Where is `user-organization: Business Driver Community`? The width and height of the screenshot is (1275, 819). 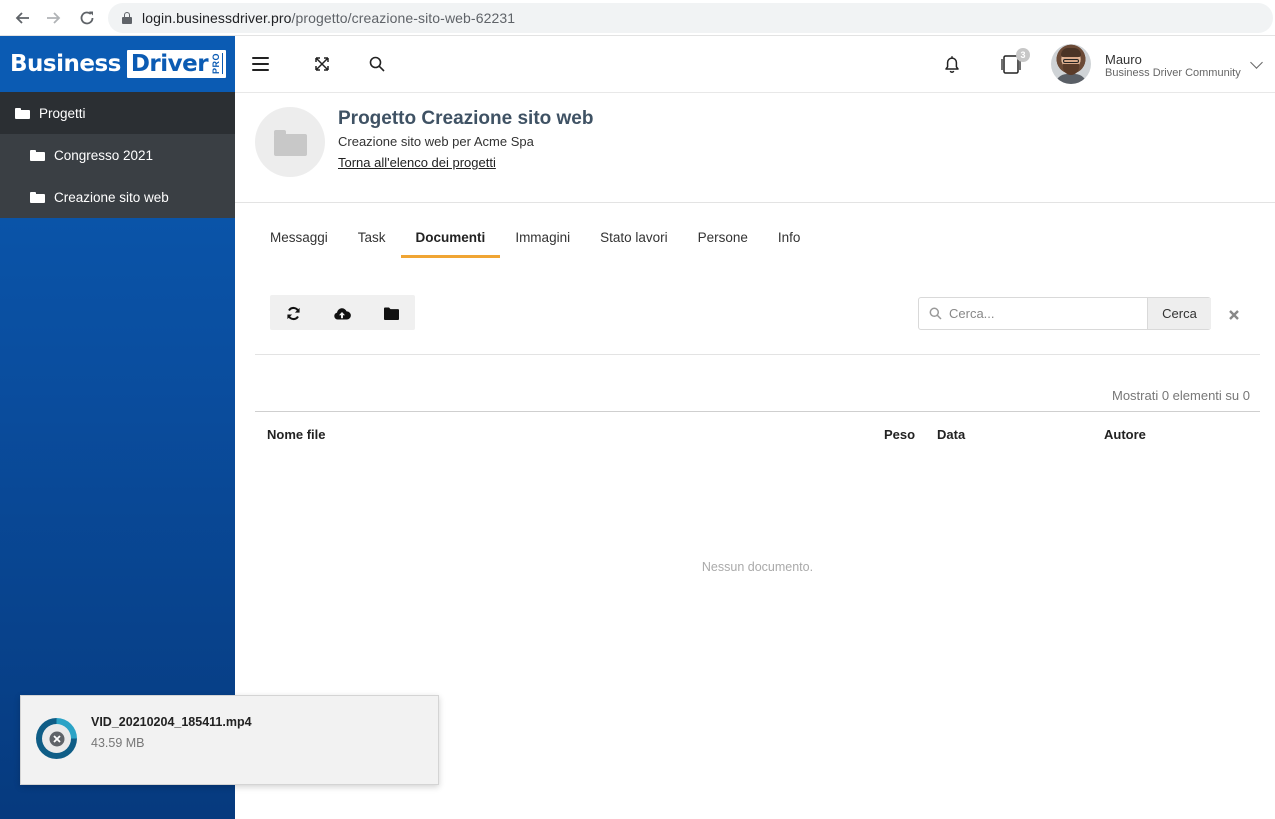 user-organization: Business Driver Community is located at coordinates (1173, 73).